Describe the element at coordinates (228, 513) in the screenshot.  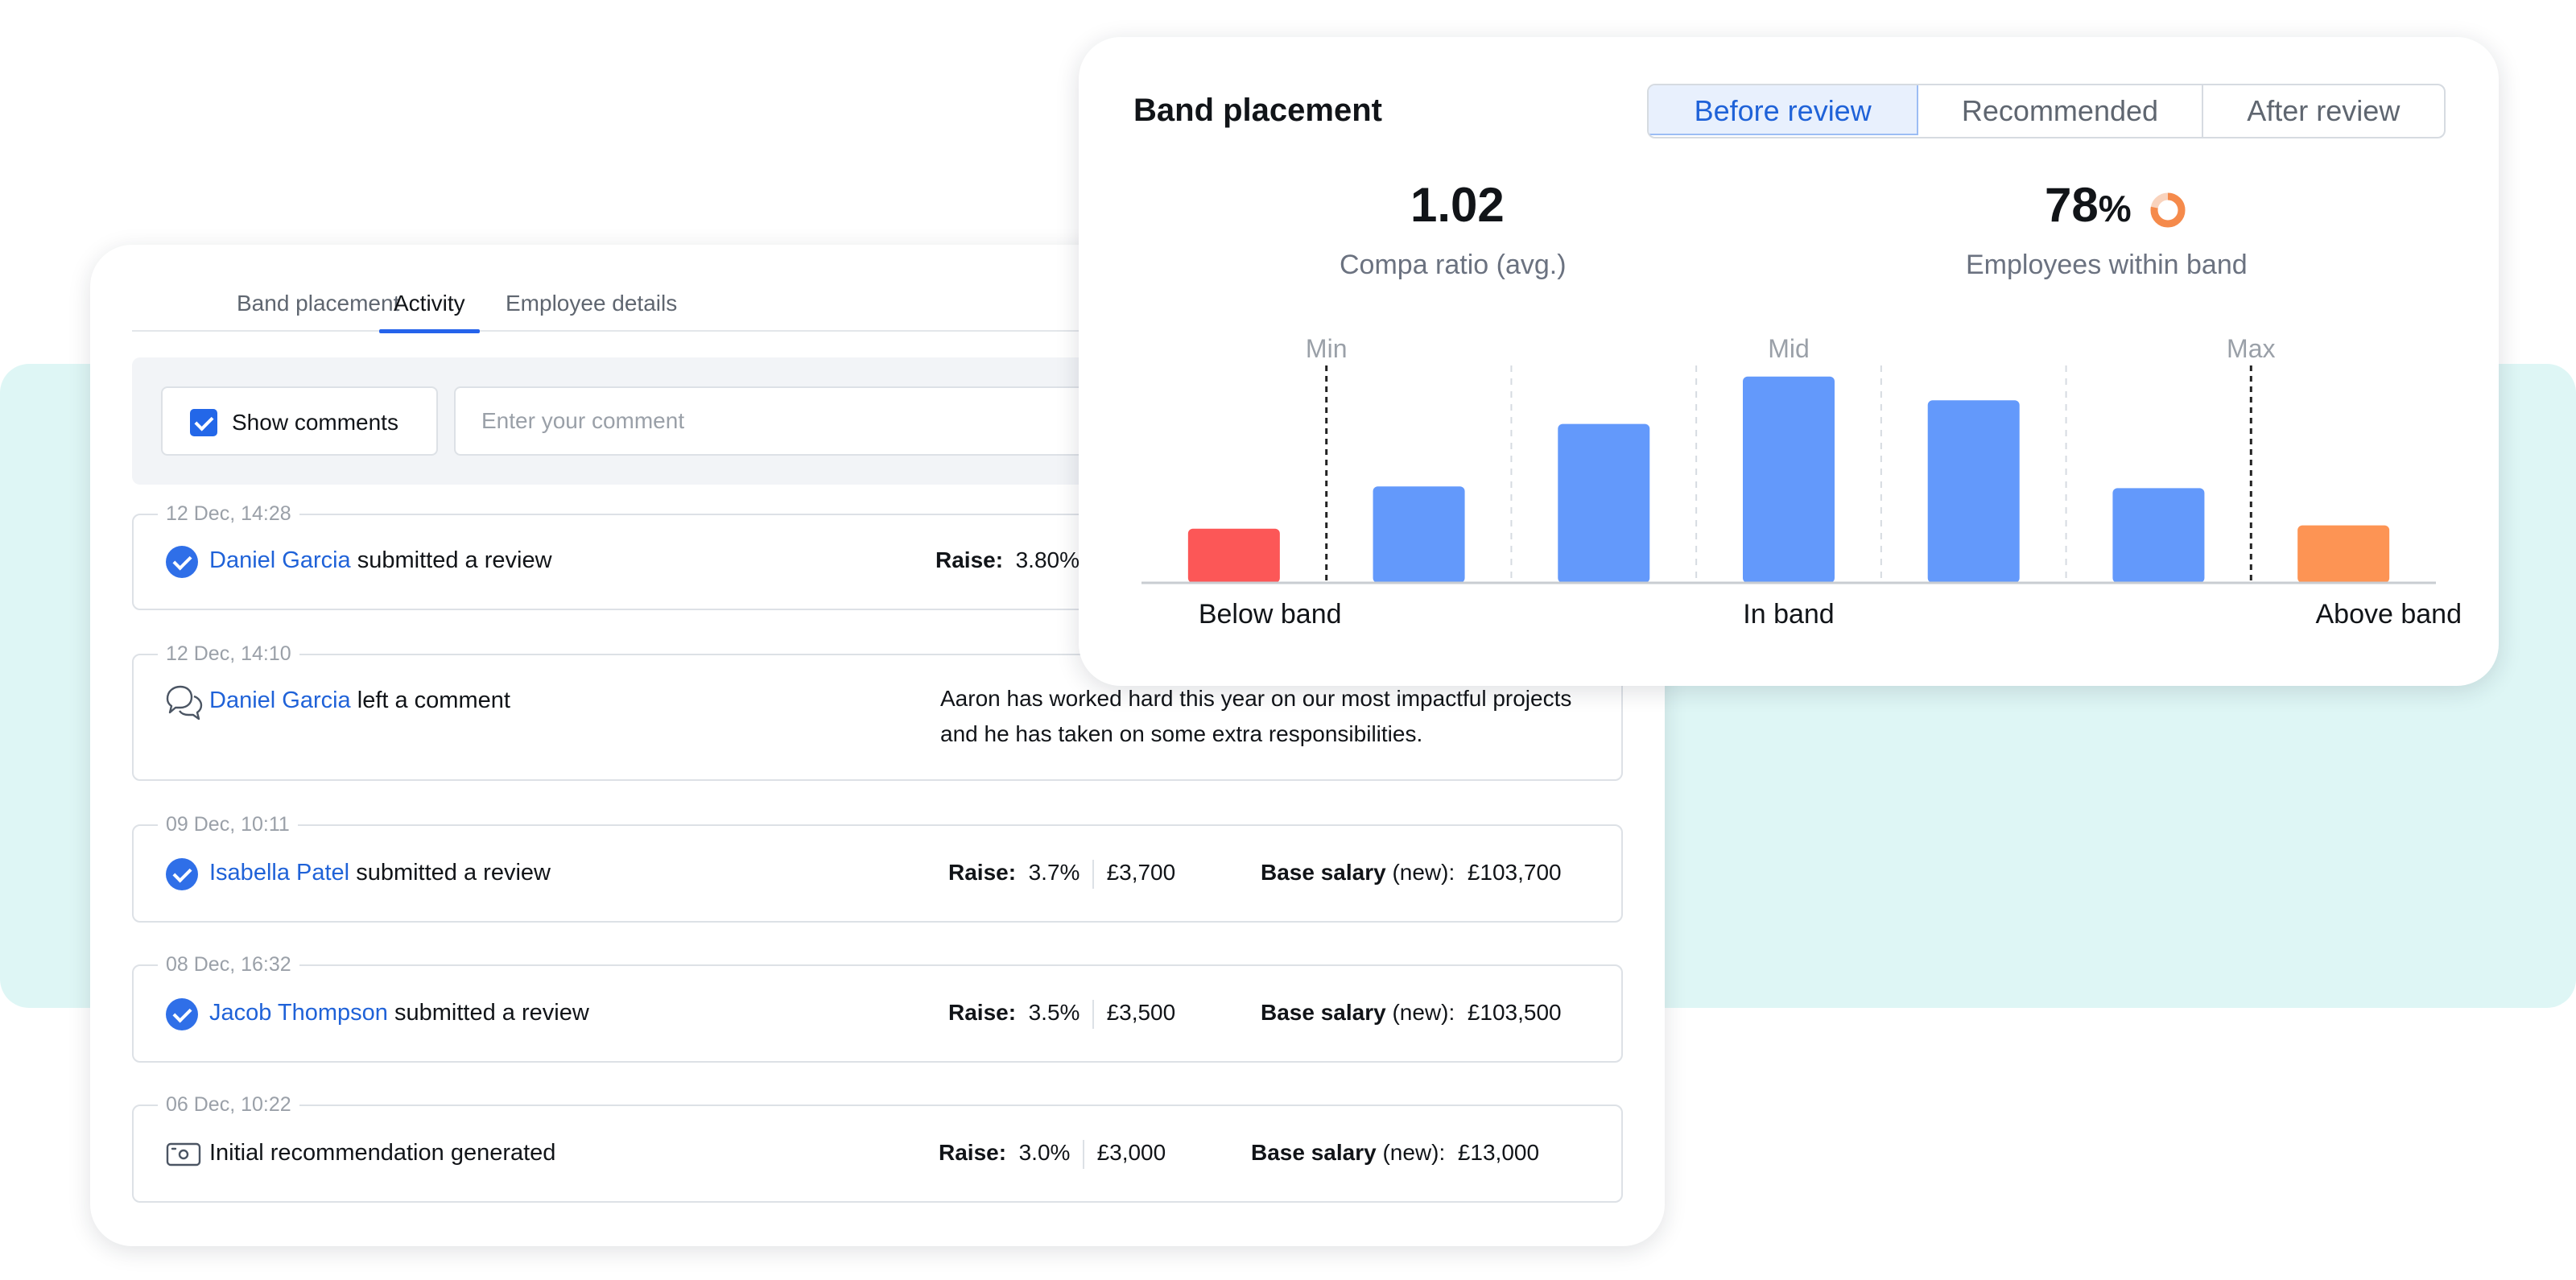
I see `entry-timestamp: 12 Dec, 14:28` at that location.